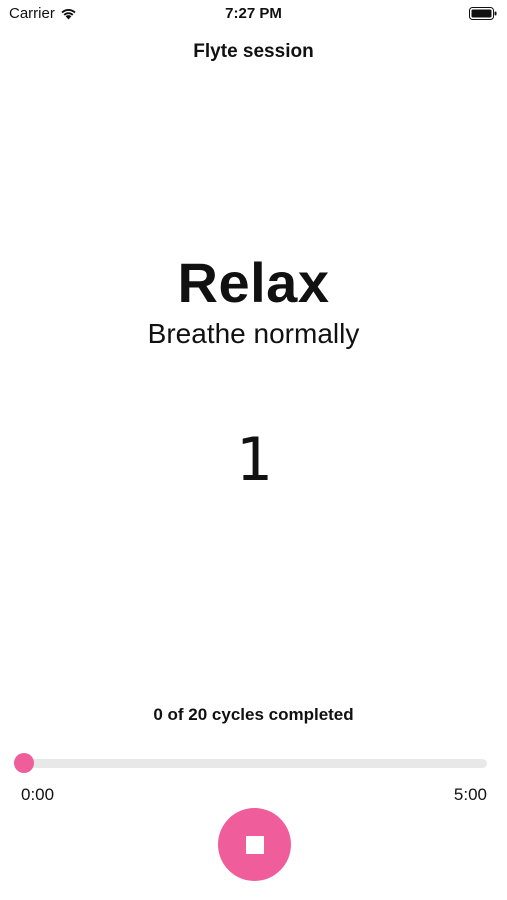  I want to click on nav-title: Flyte session, so click(253, 51).